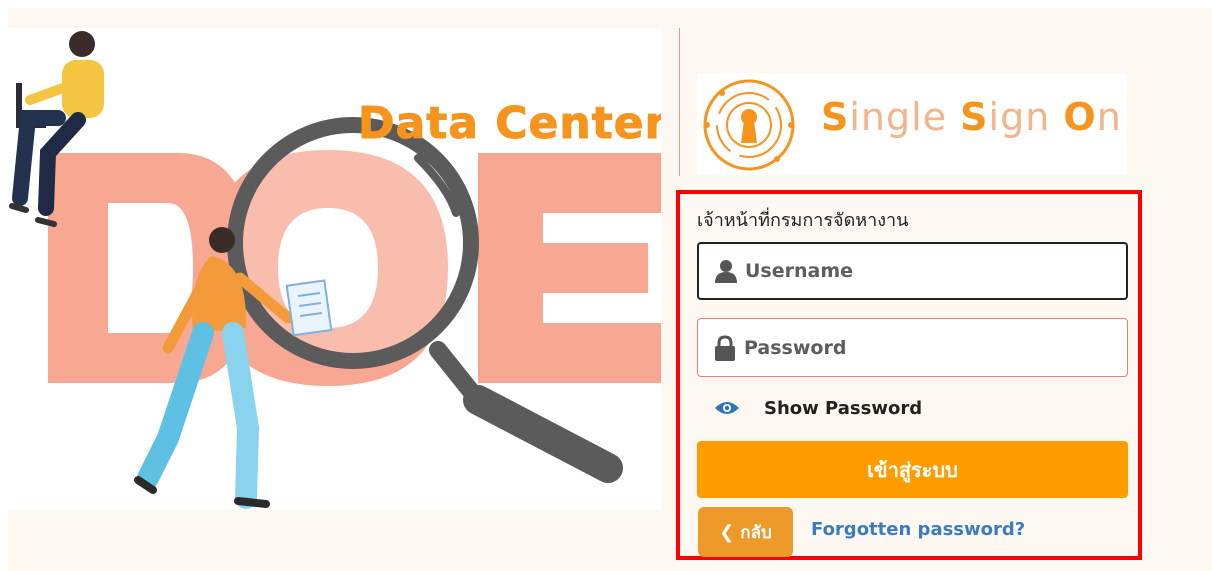 Image resolution: width=1212 pixels, height=571 pixels. What do you see at coordinates (835, 117) in the screenshot?
I see `sso-letter-s1: S` at bounding box center [835, 117].